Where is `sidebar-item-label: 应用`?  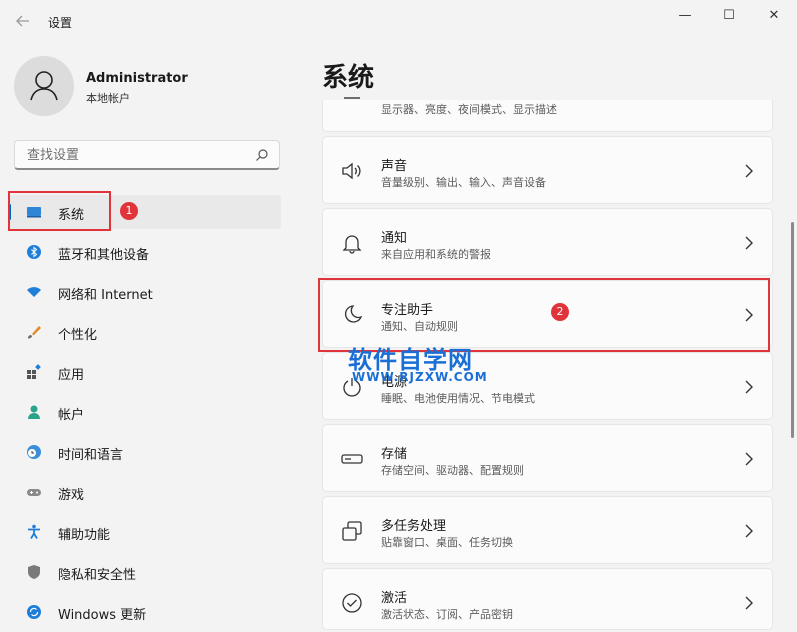 sidebar-item-label: 应用 is located at coordinates (71, 375).